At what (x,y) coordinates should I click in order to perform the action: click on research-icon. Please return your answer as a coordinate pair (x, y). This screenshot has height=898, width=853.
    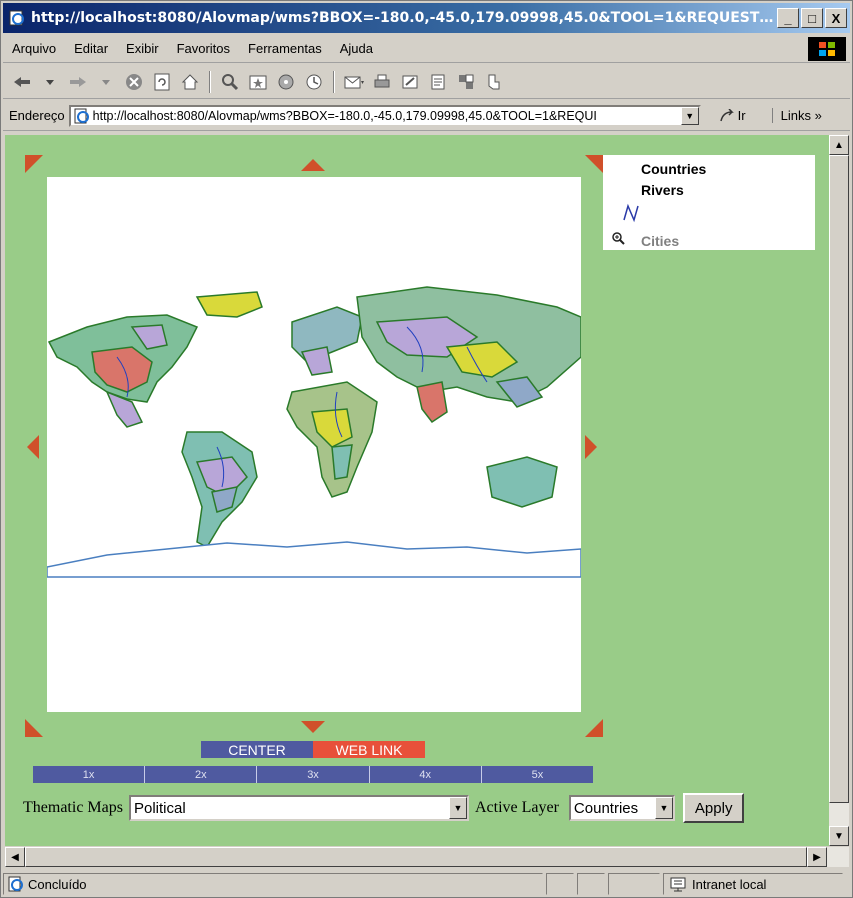
    Looking at the image, I should click on (494, 82).